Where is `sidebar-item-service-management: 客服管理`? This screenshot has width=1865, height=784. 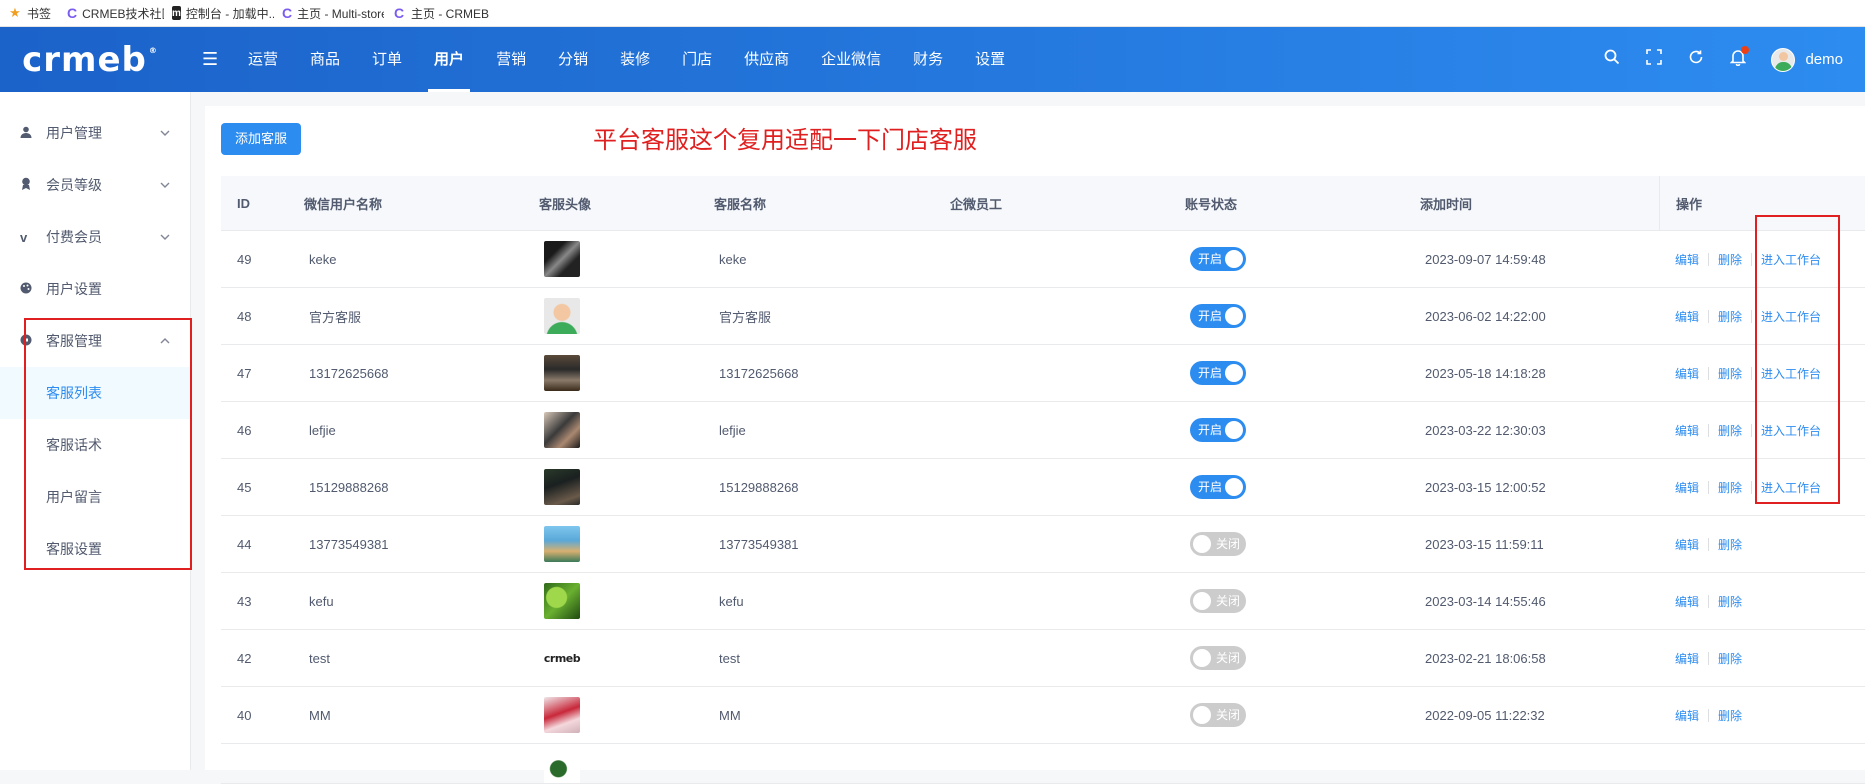 sidebar-item-service-management: 客服管理 is located at coordinates (95, 341).